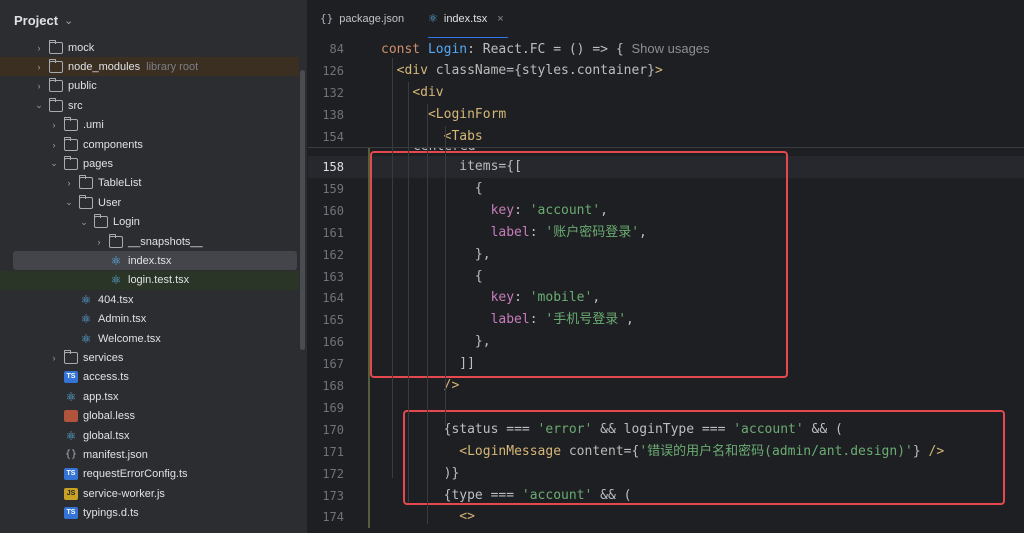 The height and width of the screenshot is (533, 1024). What do you see at coordinates (666, 71) in the screenshot?
I see `code-line: 126 <div className={styles.container}>` at bounding box center [666, 71].